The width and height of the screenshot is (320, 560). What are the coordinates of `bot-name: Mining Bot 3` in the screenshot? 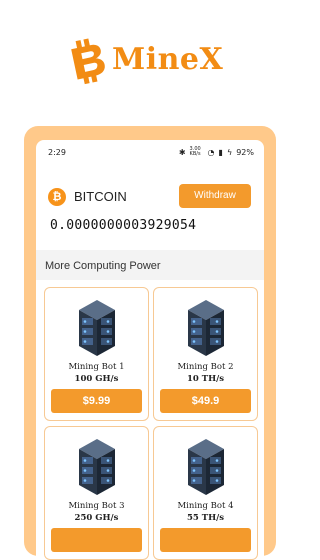 It's located at (96, 506).